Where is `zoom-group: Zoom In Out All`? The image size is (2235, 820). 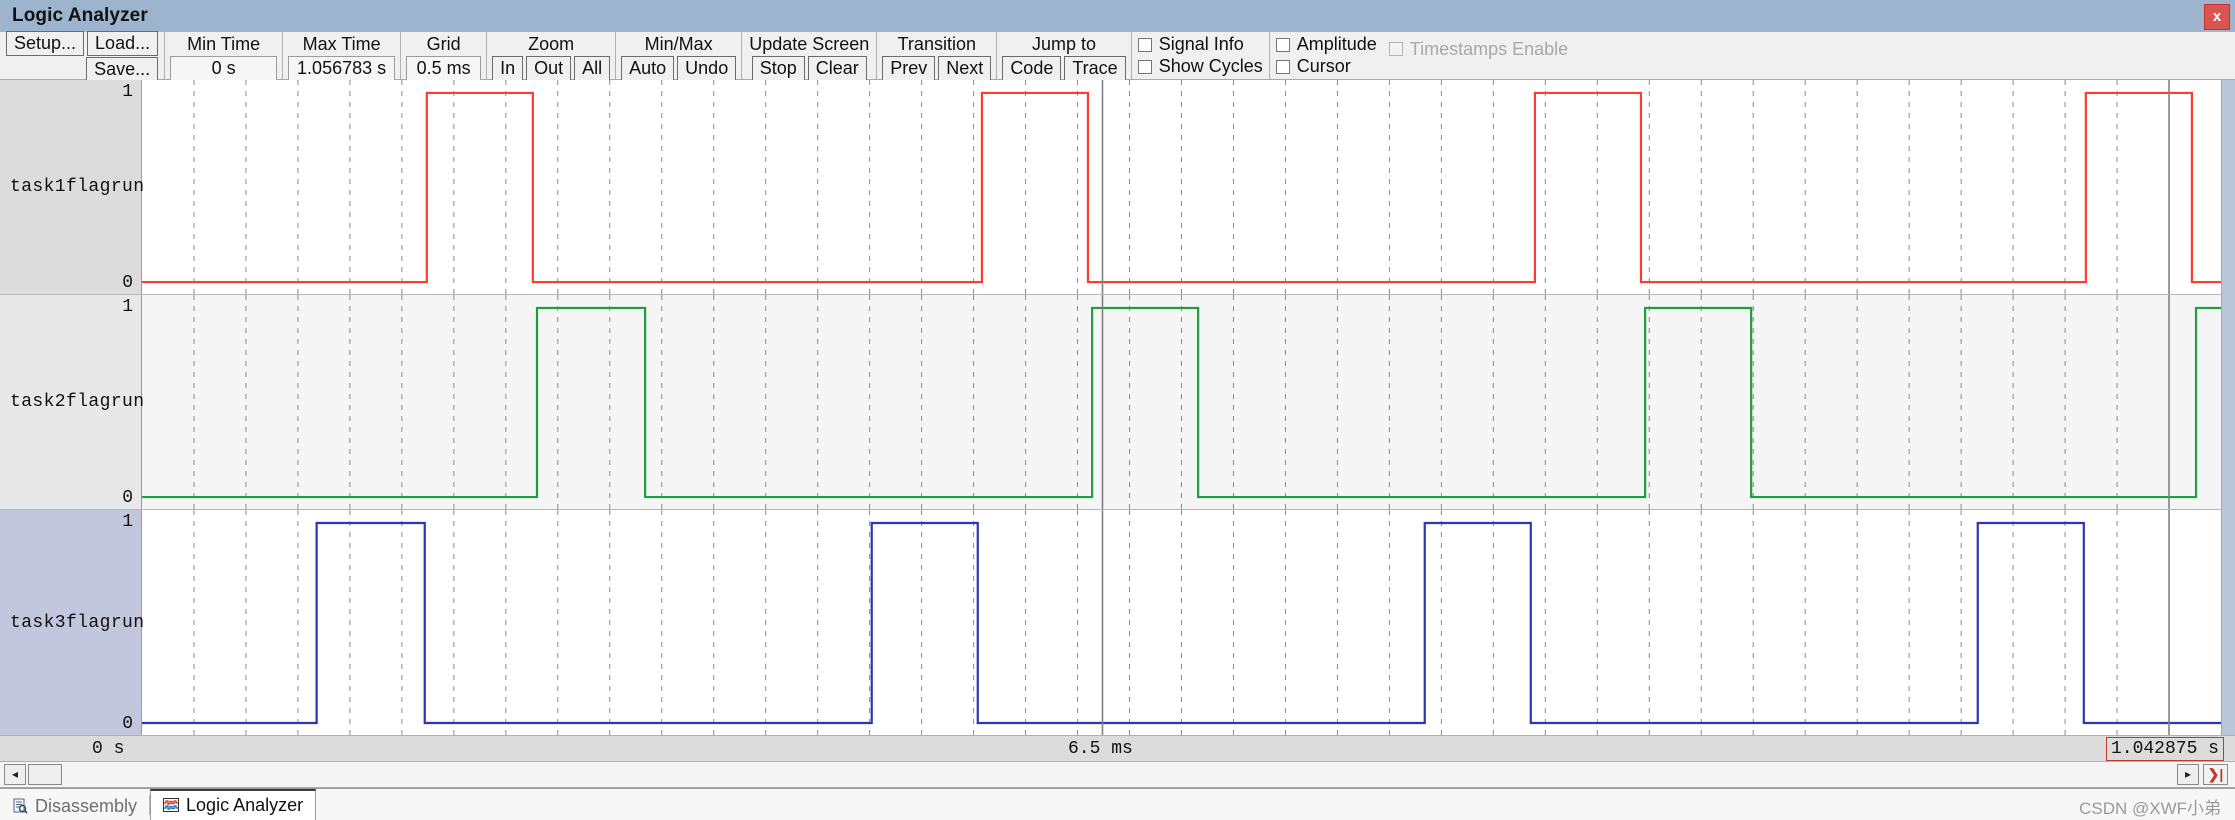
zoom-group: Zoom In Out All is located at coordinates (552, 56).